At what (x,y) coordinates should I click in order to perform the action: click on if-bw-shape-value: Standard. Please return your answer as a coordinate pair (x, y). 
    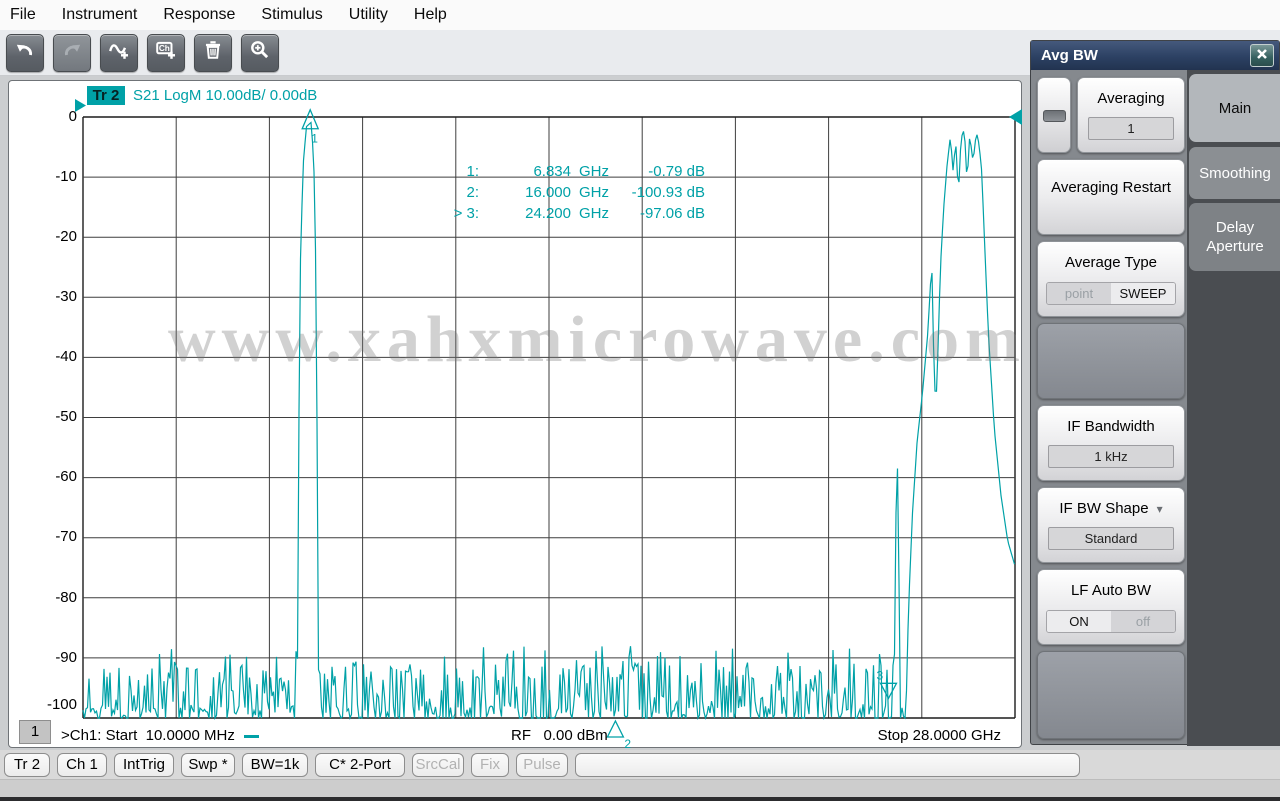
    Looking at the image, I should click on (1111, 538).